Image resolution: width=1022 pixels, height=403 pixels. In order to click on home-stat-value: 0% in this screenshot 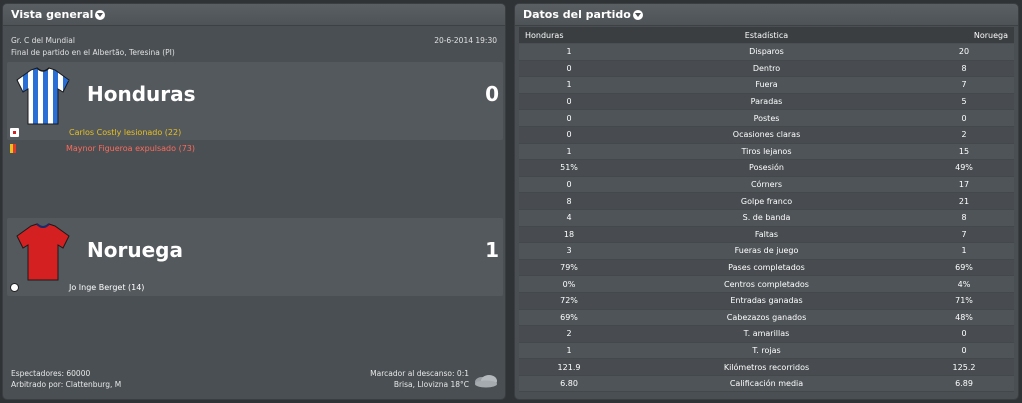, I will do `click(569, 284)`.